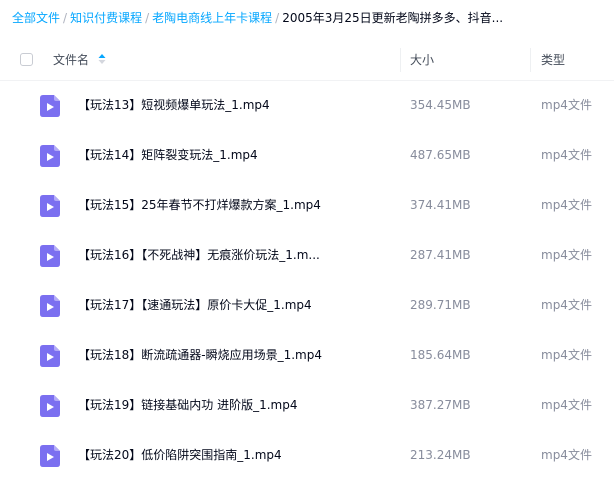  What do you see at coordinates (36, 18) in the screenshot?
I see `breadcrumb-item-all-files: 全部文件` at bounding box center [36, 18].